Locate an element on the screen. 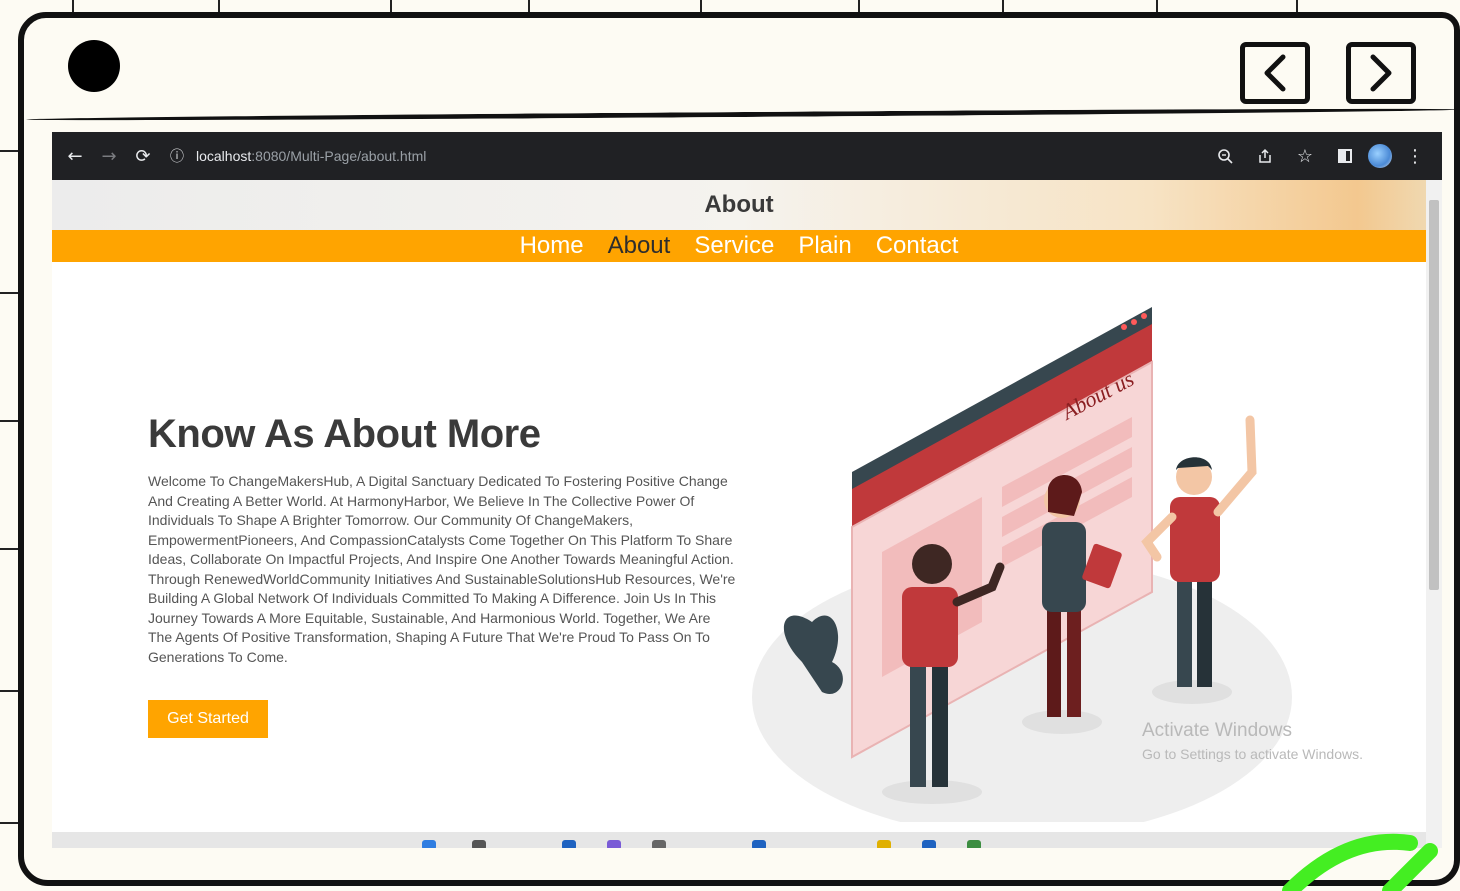 The width and height of the screenshot is (1460, 891). reload-icon: ⟳ is located at coordinates (143, 156).